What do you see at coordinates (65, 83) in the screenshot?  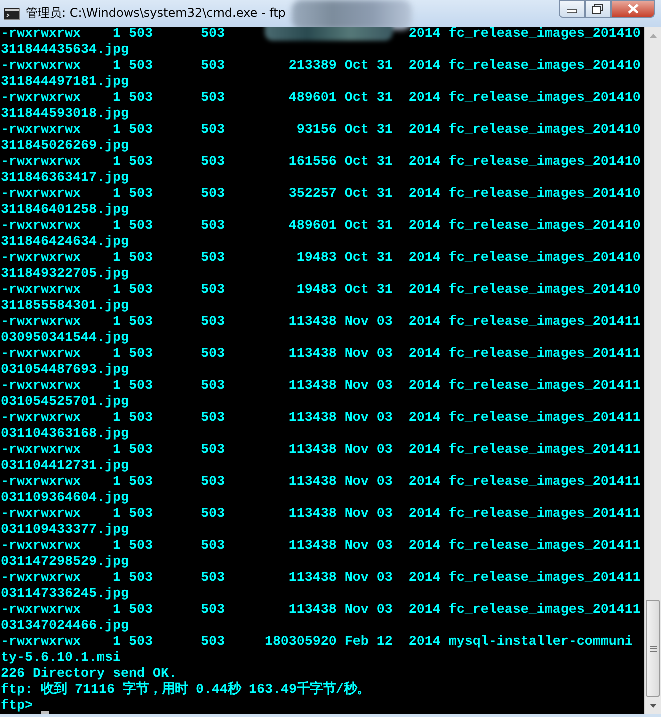 I see `console-line: 311844497181.jpg` at bounding box center [65, 83].